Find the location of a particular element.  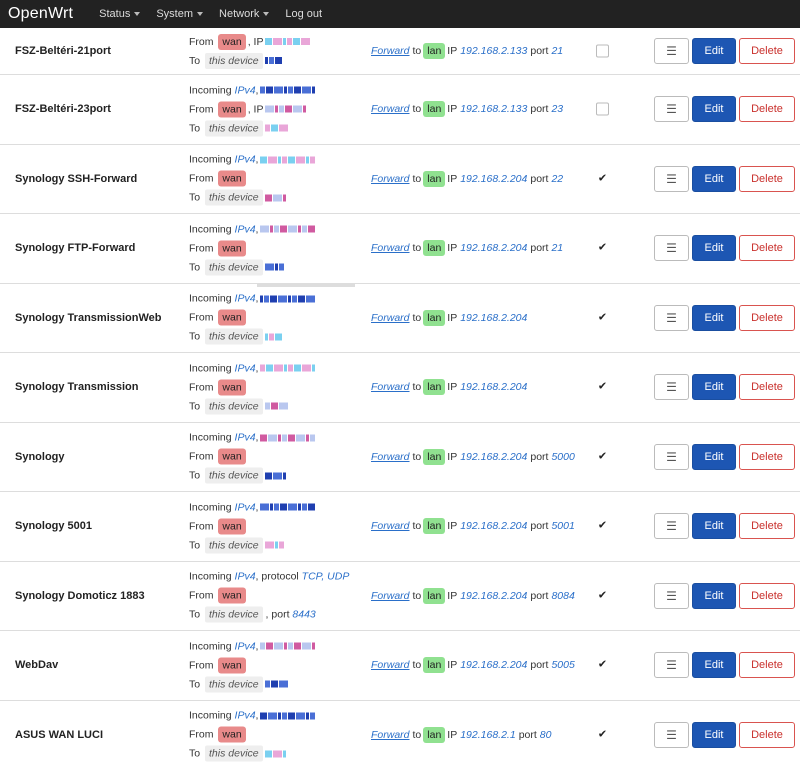

nav-system-label: System is located at coordinates (175, 14).